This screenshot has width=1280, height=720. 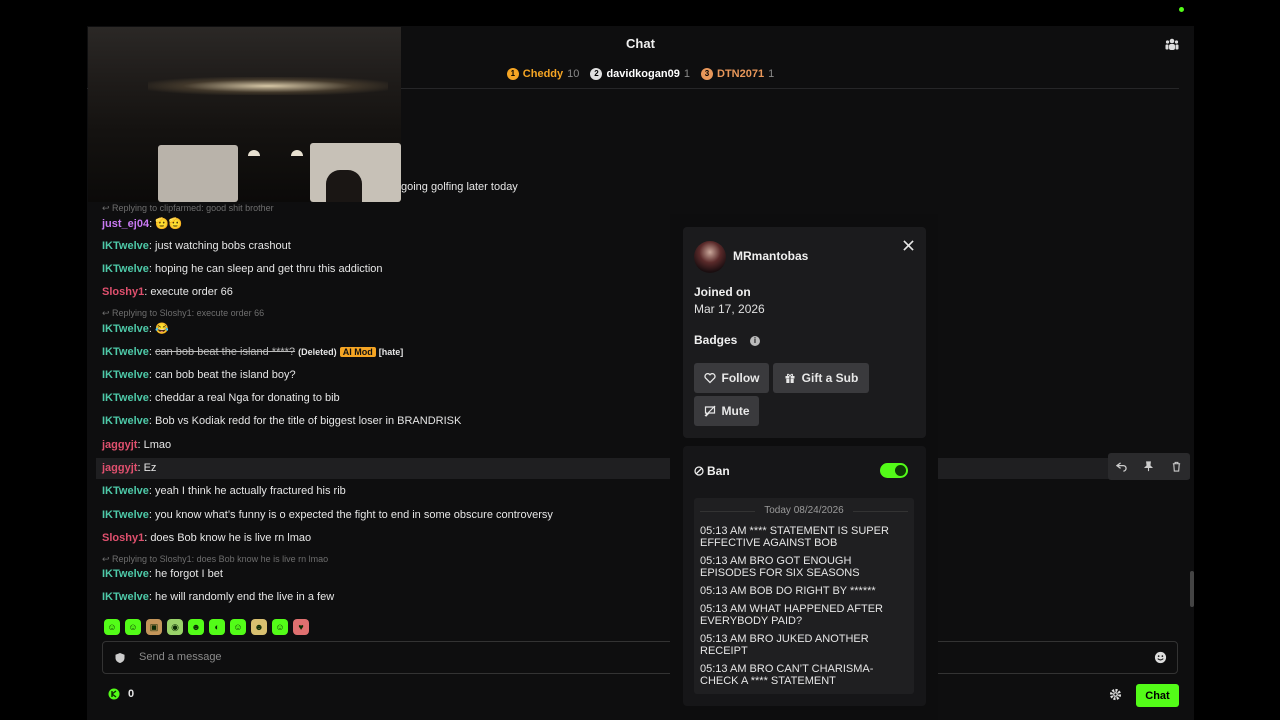 I want to click on info-icon: i, so click(x=755, y=341).